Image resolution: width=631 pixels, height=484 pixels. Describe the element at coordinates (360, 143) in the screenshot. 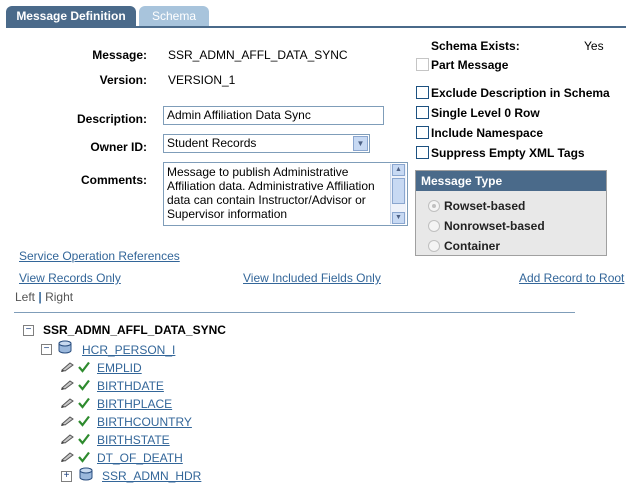

I see `chevron-down-icon: ▼` at that location.